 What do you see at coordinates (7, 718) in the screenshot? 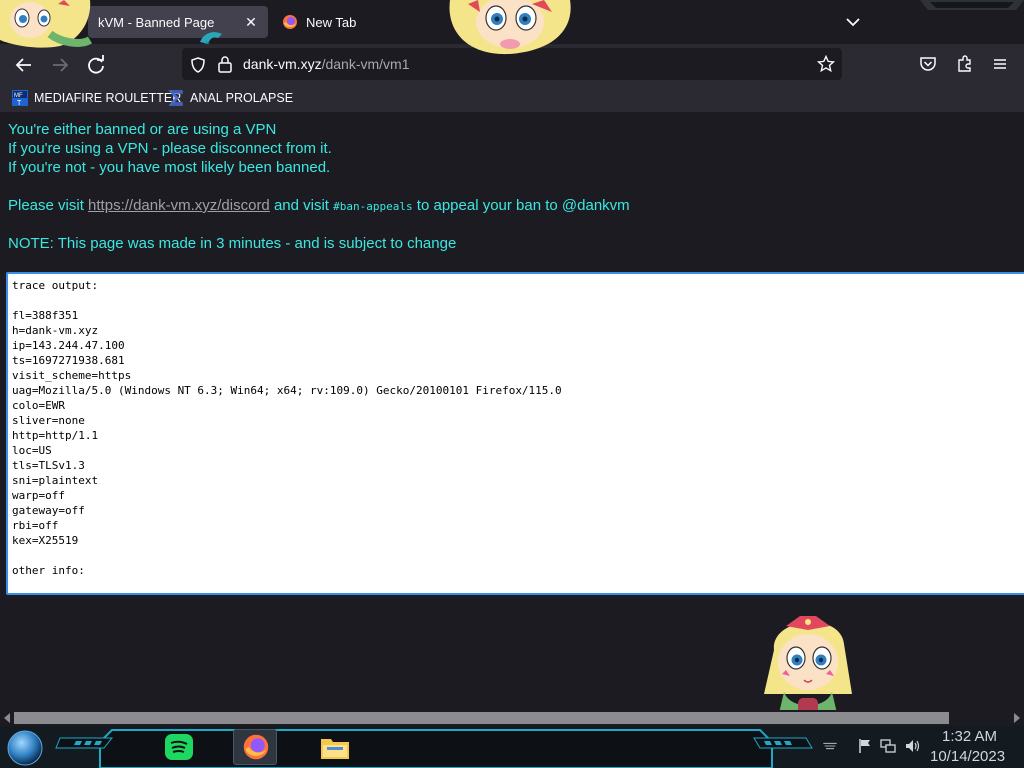
I see `scroll-left-arrow-icon` at bounding box center [7, 718].